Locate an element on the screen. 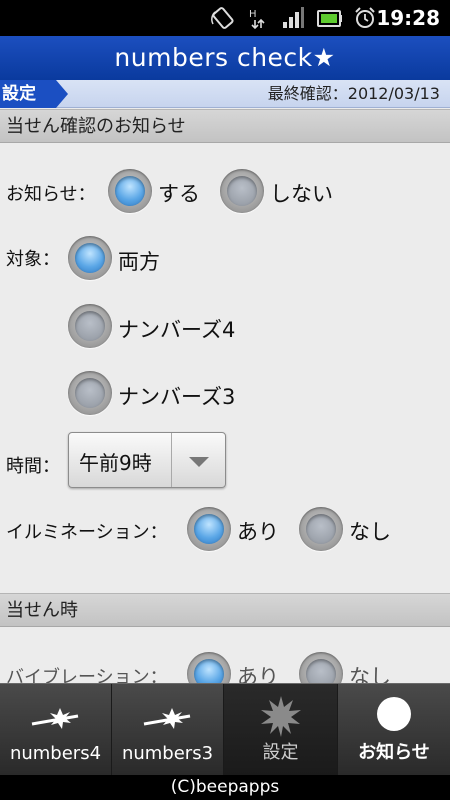 The height and width of the screenshot is (800, 450). tab-numbers3: numbers3 is located at coordinates (168, 730).